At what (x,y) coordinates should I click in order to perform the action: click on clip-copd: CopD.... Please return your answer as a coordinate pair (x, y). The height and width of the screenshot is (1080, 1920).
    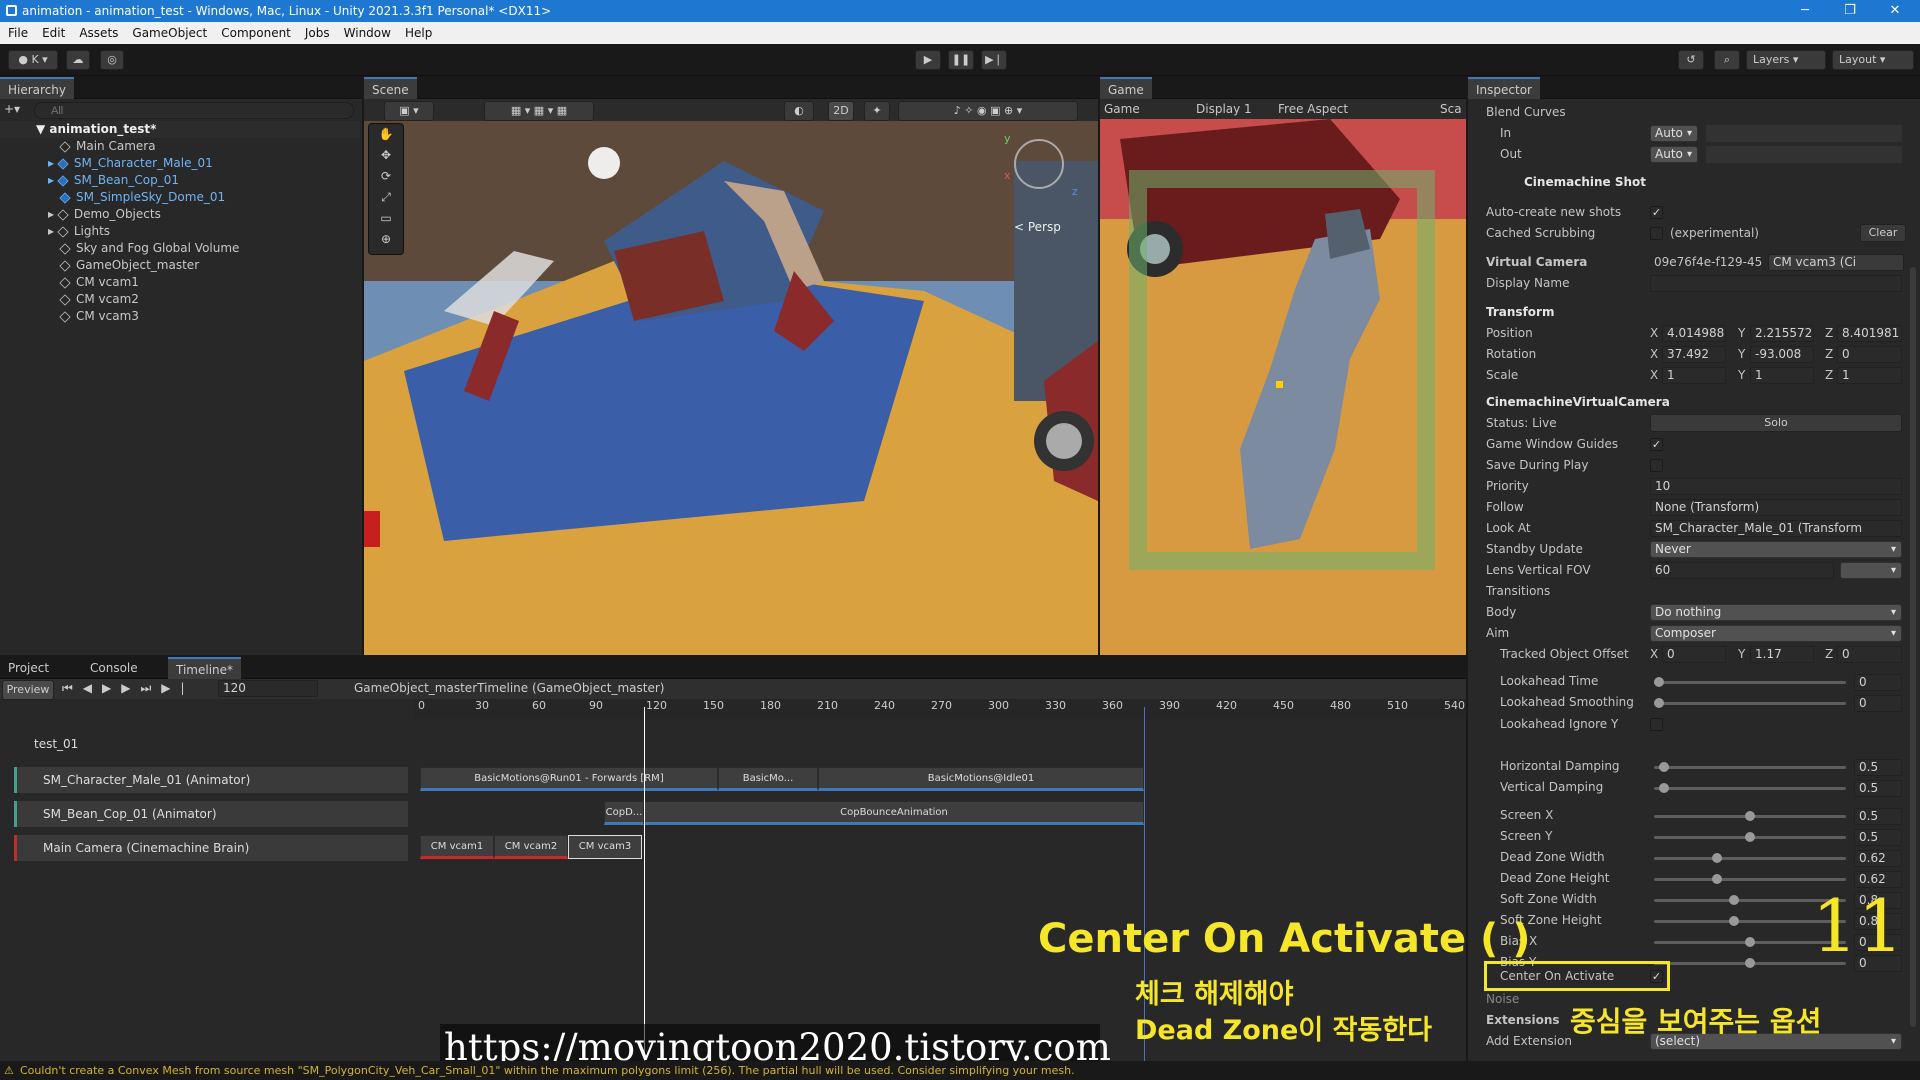
    Looking at the image, I should click on (624, 813).